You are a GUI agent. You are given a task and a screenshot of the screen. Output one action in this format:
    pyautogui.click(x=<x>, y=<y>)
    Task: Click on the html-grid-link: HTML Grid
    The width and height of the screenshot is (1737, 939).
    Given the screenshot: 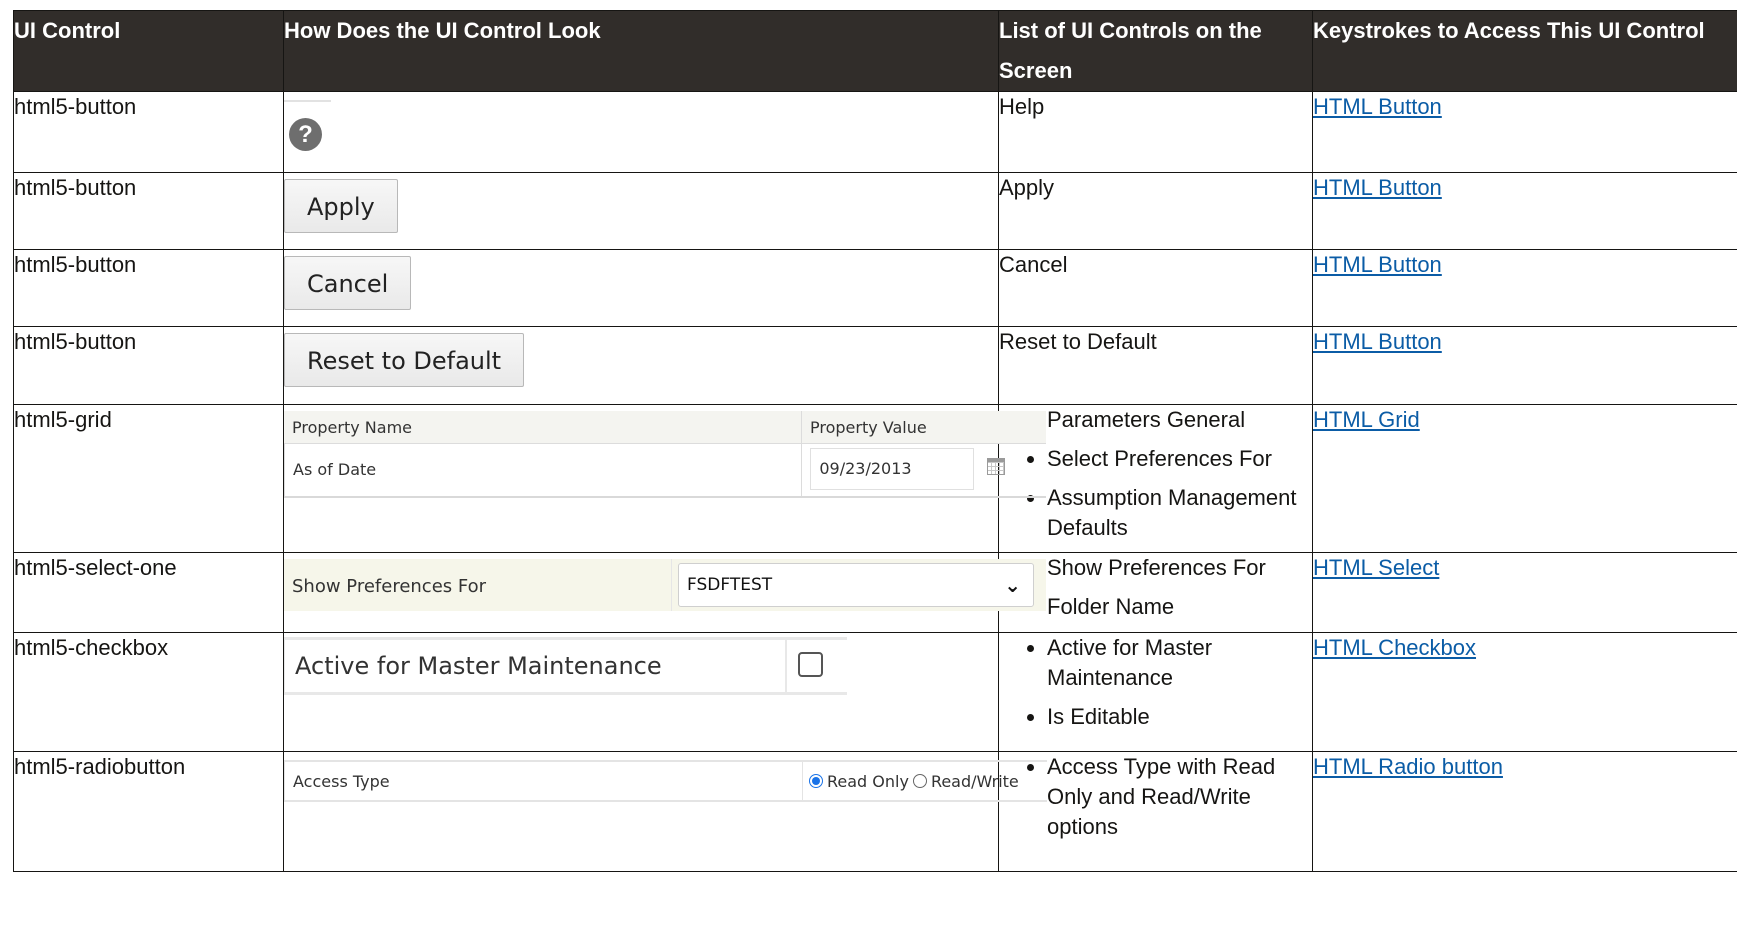 What is the action you would take?
    pyautogui.click(x=1366, y=419)
    